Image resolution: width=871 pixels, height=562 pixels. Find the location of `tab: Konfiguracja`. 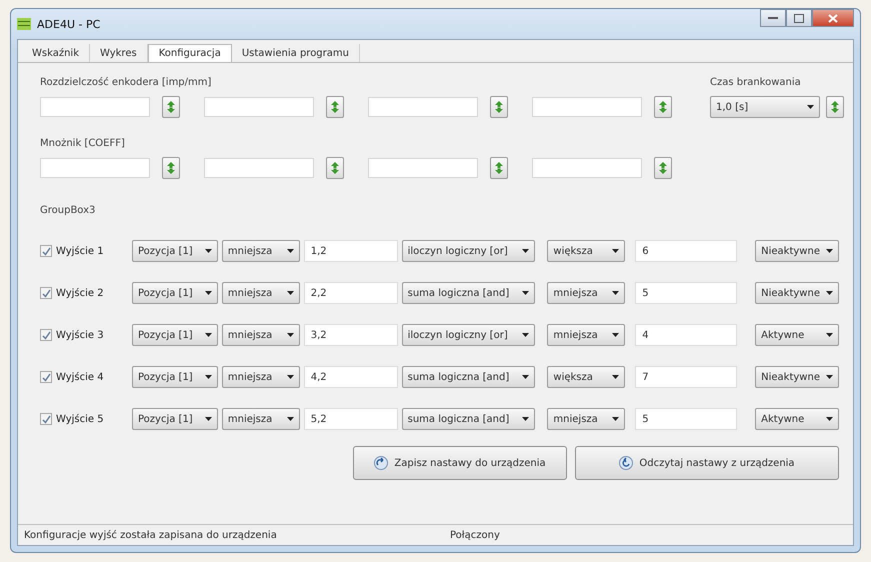

tab: Konfiguracja is located at coordinates (190, 53).